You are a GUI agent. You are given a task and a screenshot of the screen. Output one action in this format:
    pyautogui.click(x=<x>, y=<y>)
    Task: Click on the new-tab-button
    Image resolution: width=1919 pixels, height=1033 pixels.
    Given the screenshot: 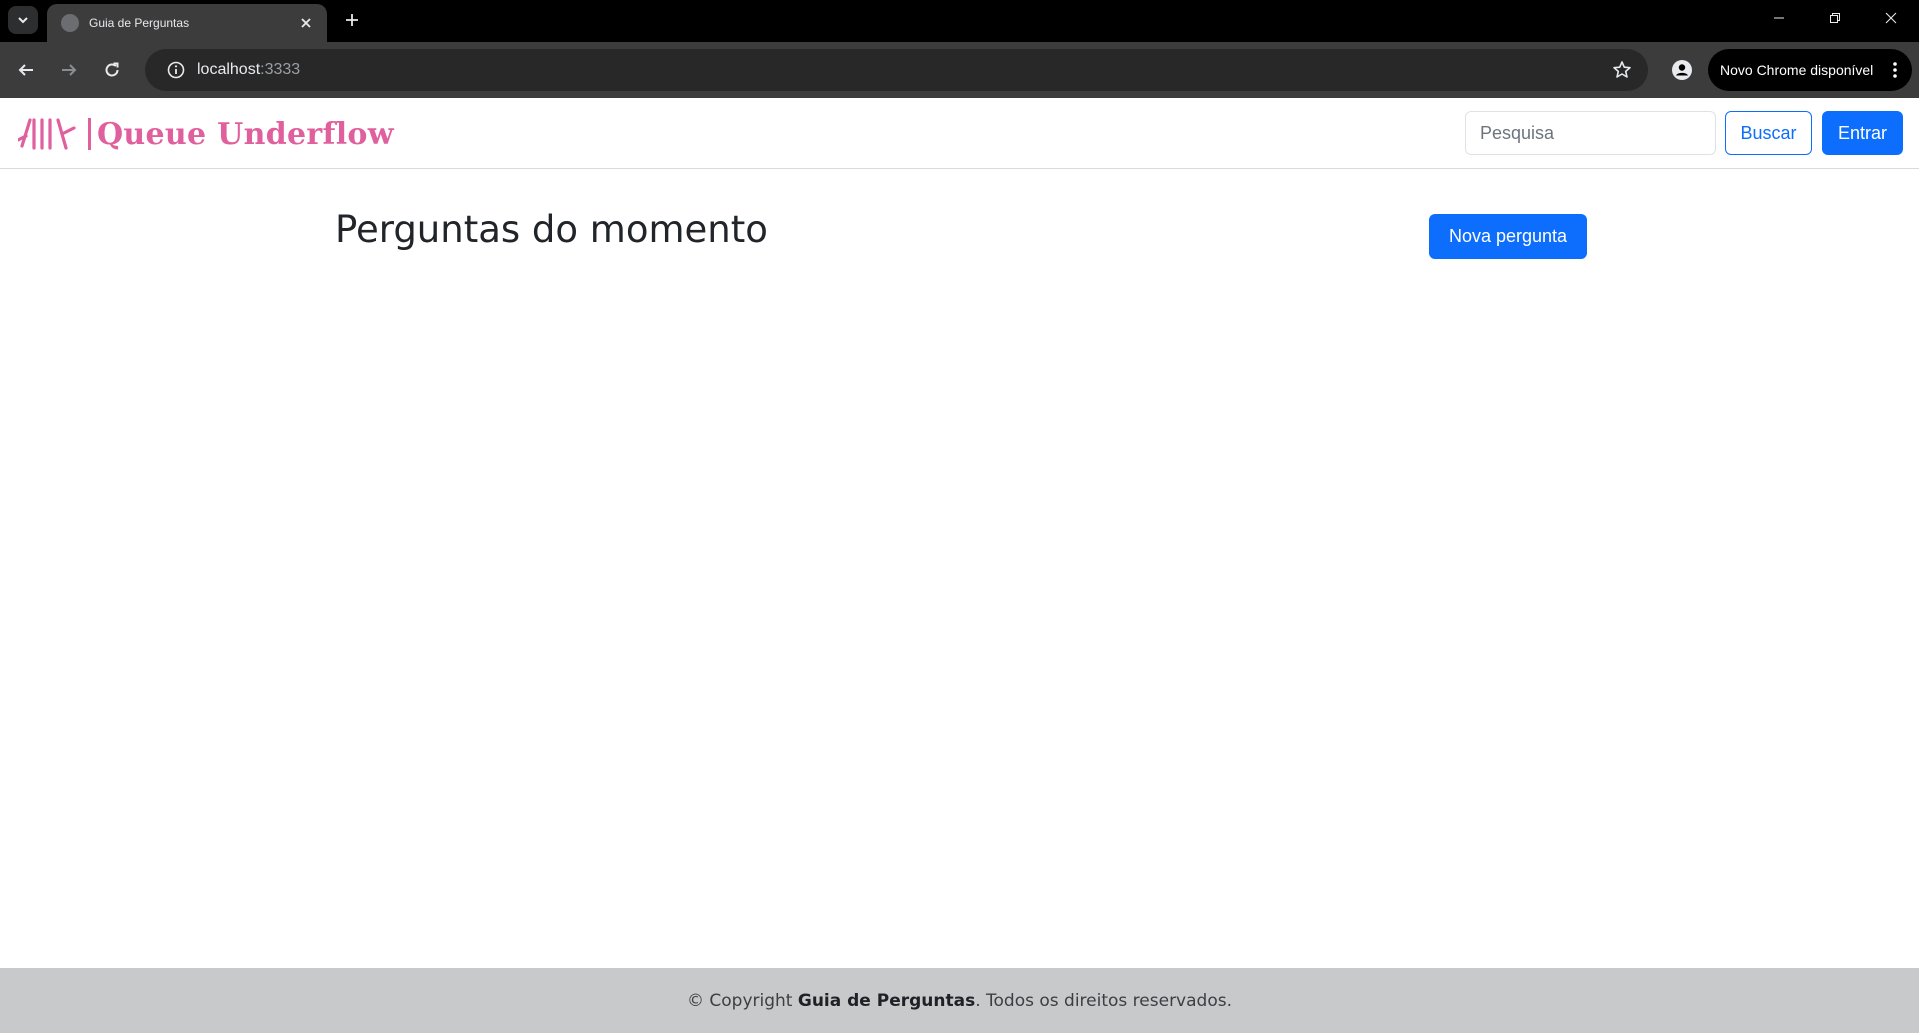 What is the action you would take?
    pyautogui.click(x=352, y=20)
    